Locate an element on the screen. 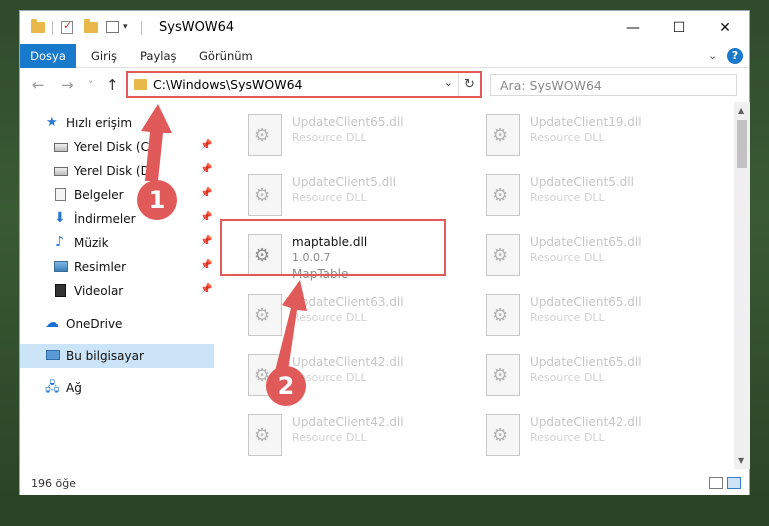 The height and width of the screenshot is (526, 769). computer-icon is located at coordinates (53, 355).